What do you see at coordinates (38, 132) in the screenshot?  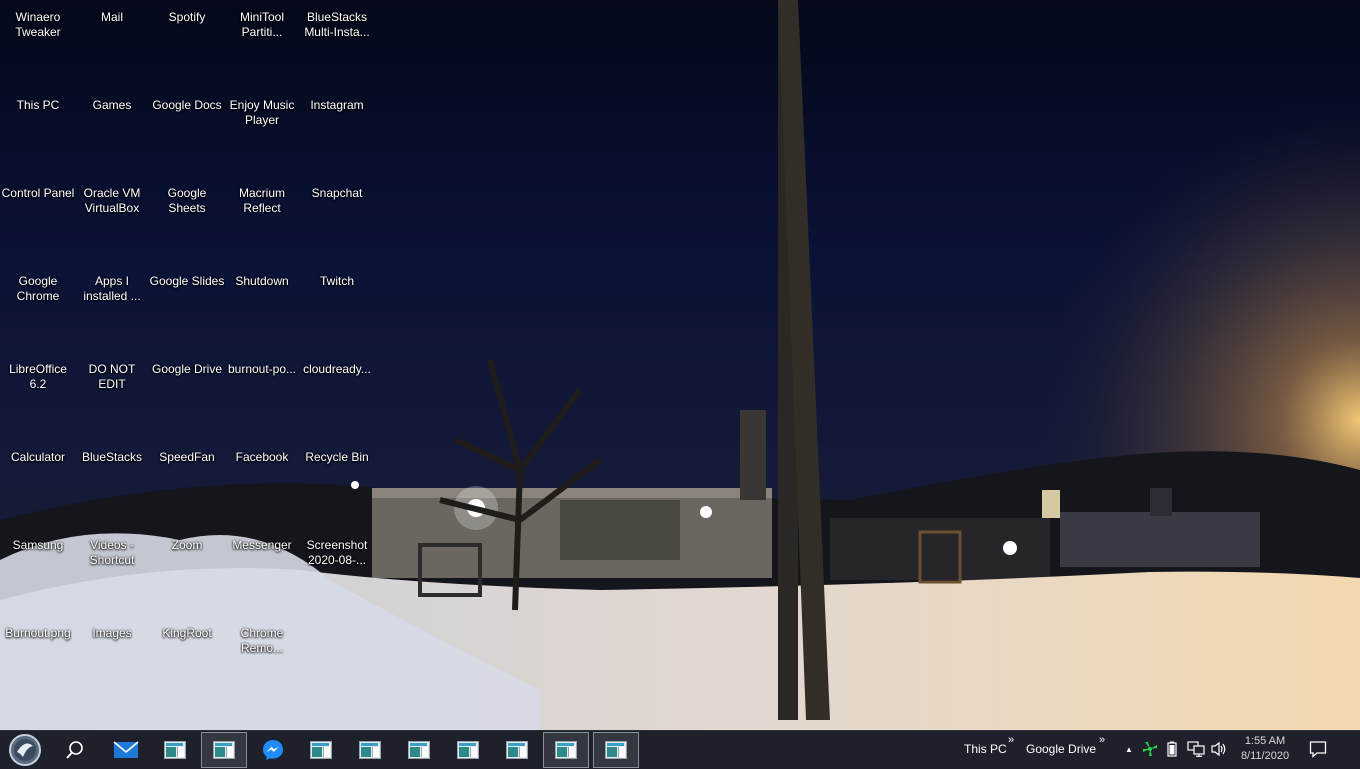 I see `desktop-icon-this-pc: This PC` at bounding box center [38, 132].